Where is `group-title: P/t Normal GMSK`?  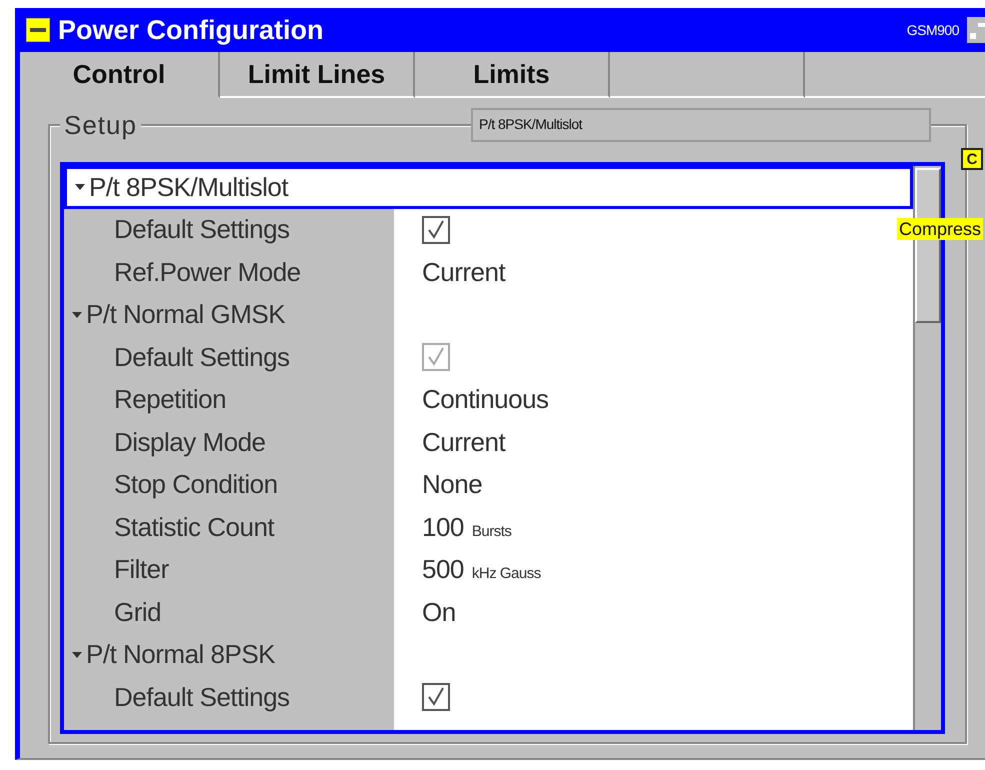 group-title: P/t Normal GMSK is located at coordinates (186, 314).